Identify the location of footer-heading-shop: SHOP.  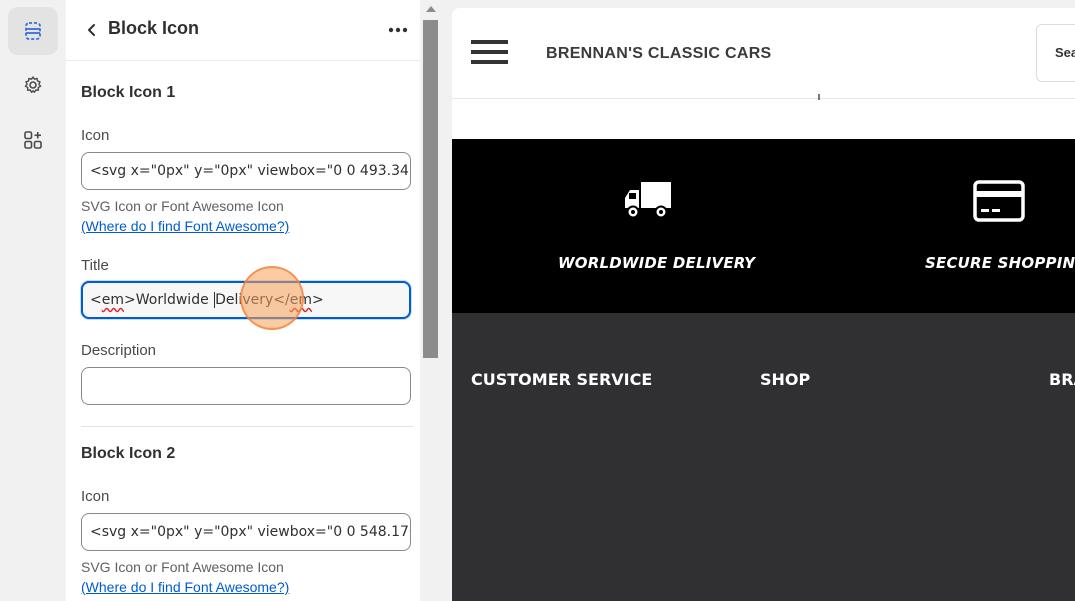
(785, 379).